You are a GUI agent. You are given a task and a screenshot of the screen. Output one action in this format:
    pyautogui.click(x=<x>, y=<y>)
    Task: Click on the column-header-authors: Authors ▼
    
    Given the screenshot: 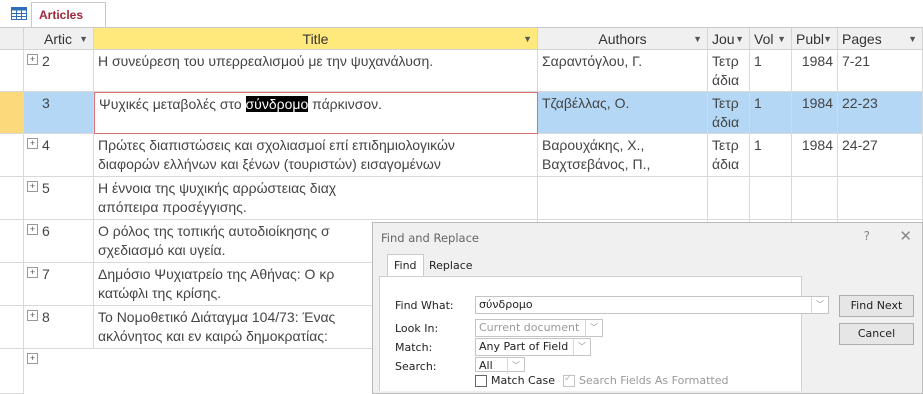 What is the action you would take?
    pyautogui.click(x=623, y=39)
    